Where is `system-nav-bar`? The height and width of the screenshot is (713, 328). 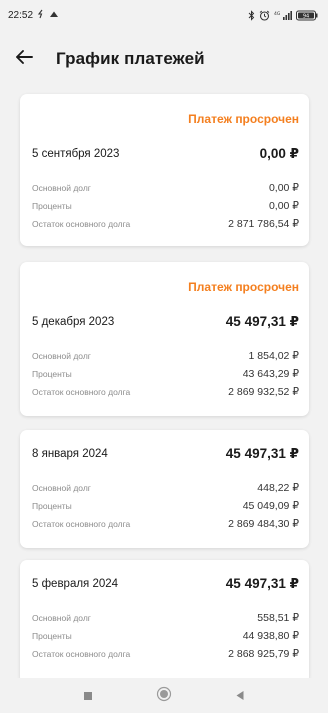
system-nav-bar is located at coordinates (164, 696).